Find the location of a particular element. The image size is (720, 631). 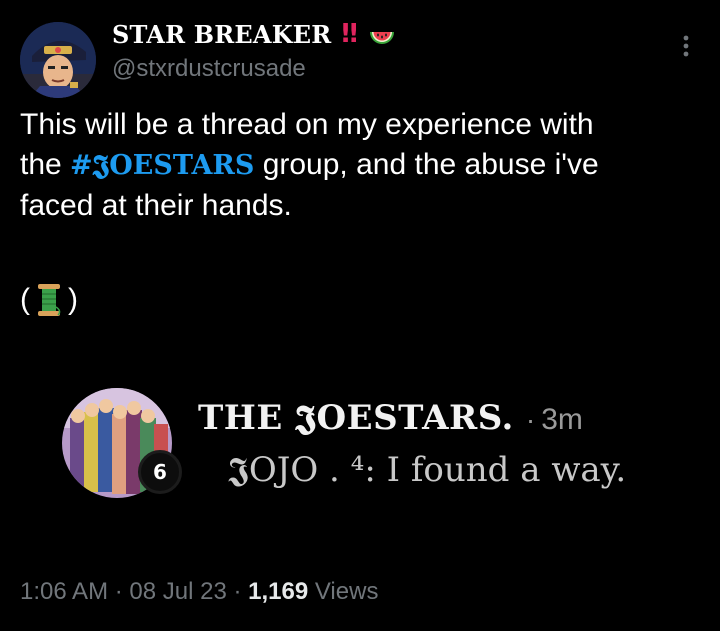

preview-text: : I found a way. is located at coordinates (495, 470).